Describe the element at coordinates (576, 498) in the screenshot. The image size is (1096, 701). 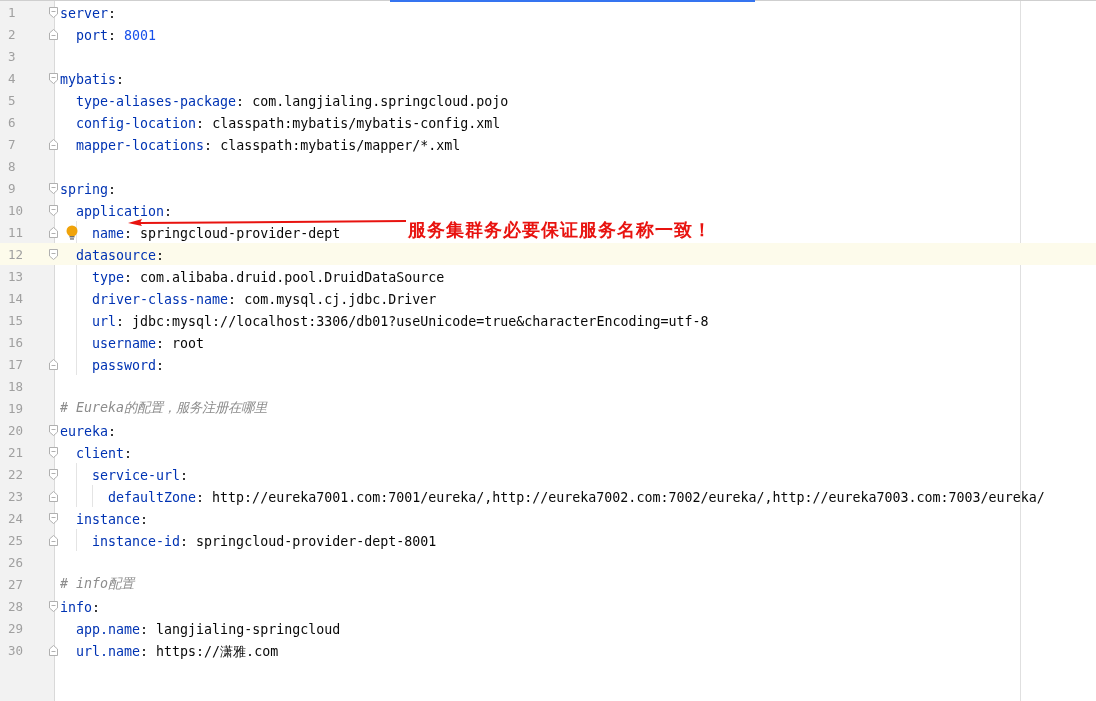
I see `code-line: defaultZone: http://eureka7001.com:7001/eureka/,http://eureka7002.com:7002/eureka/,http://eureka7003.com:7003/eureka/` at that location.